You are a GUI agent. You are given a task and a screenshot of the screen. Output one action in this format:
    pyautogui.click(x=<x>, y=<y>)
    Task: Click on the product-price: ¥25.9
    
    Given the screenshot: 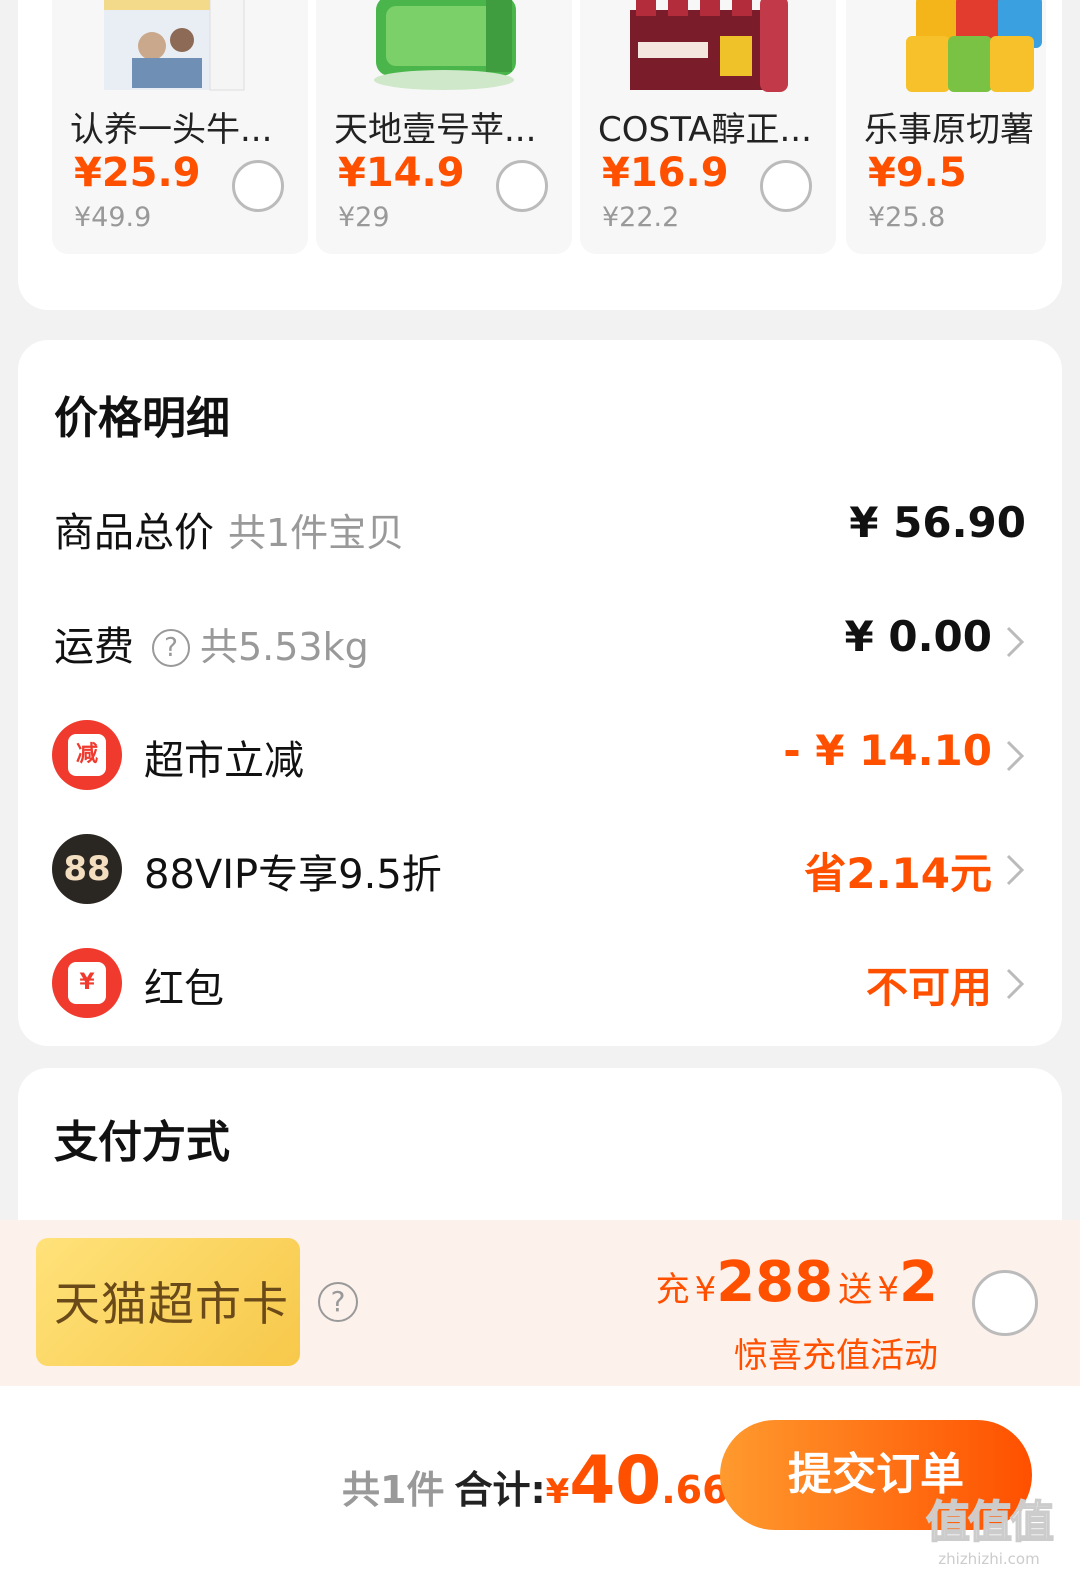 What is the action you would take?
    pyautogui.click(x=137, y=173)
    